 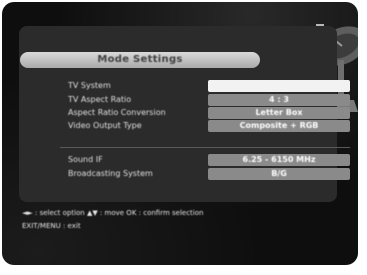 I want to click on row-label-sound-if: Sound IF, so click(x=85, y=159).